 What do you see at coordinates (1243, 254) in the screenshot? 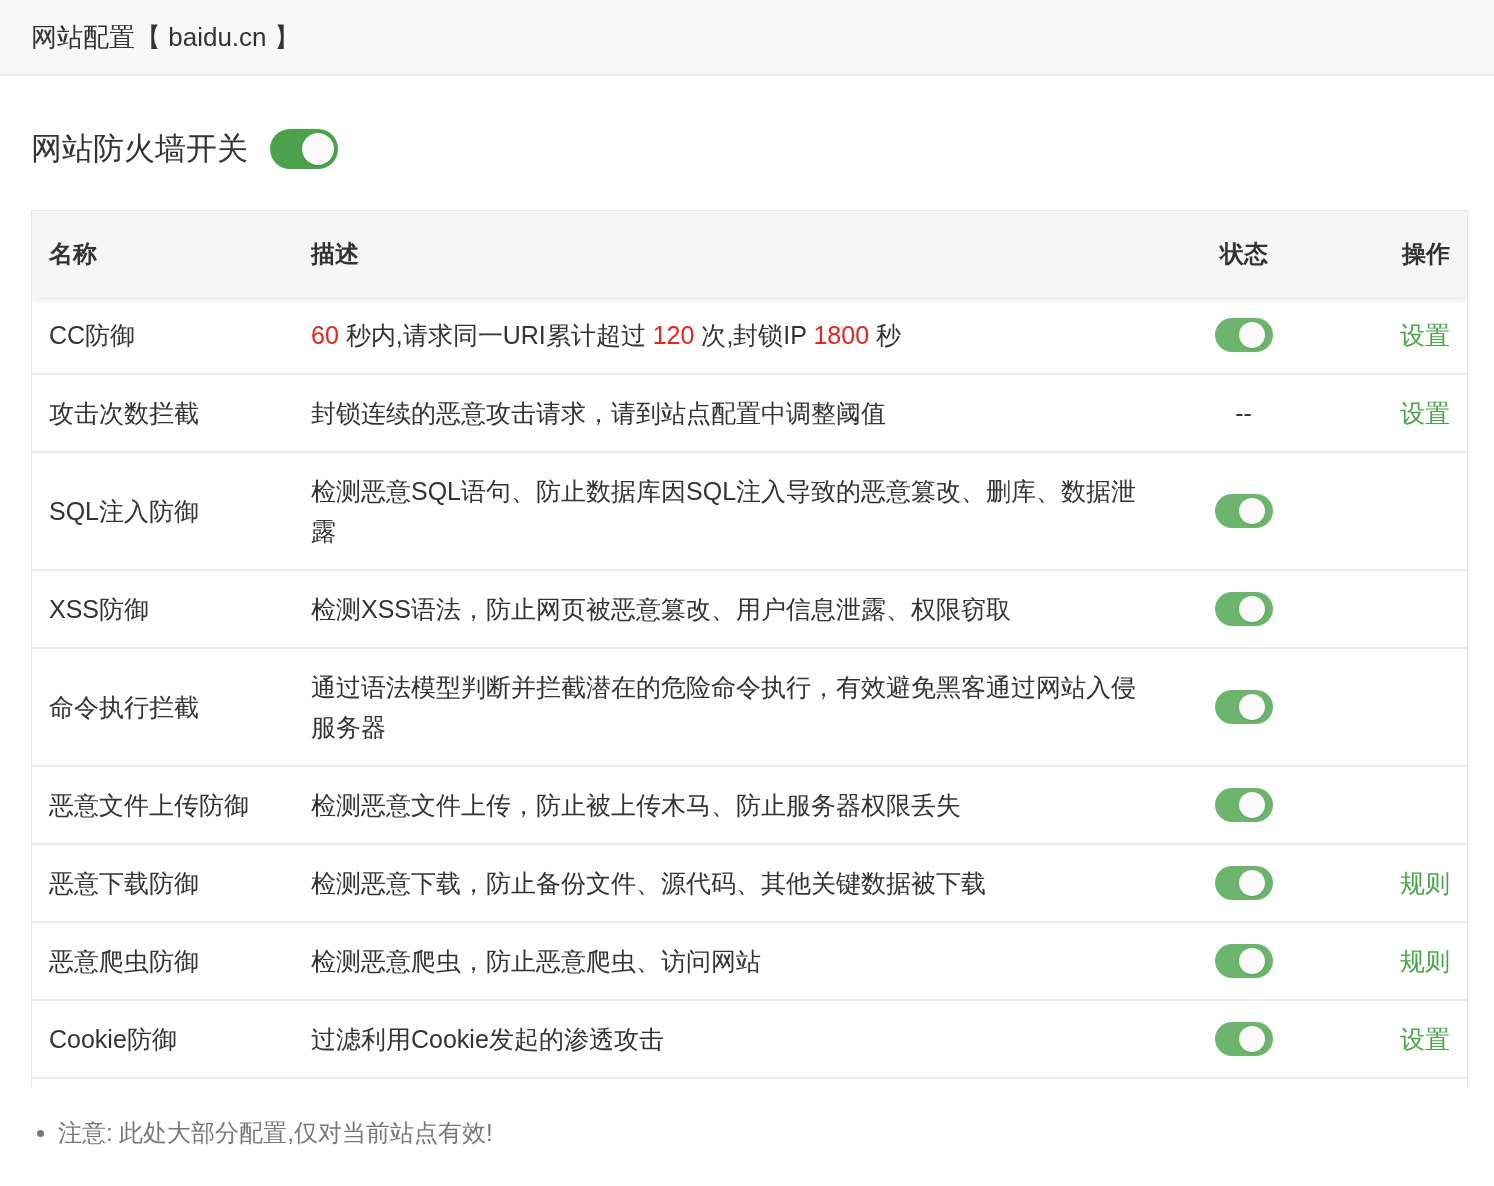
I see `column-header: 状态` at bounding box center [1243, 254].